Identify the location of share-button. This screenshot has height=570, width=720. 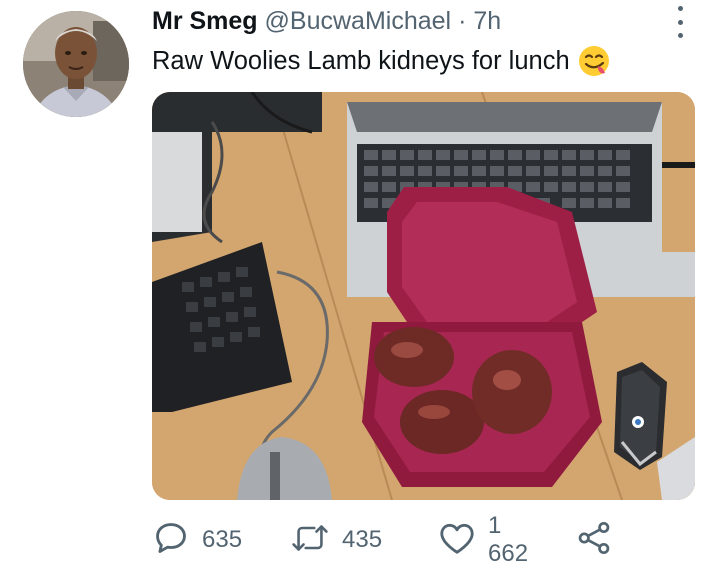
(594, 540).